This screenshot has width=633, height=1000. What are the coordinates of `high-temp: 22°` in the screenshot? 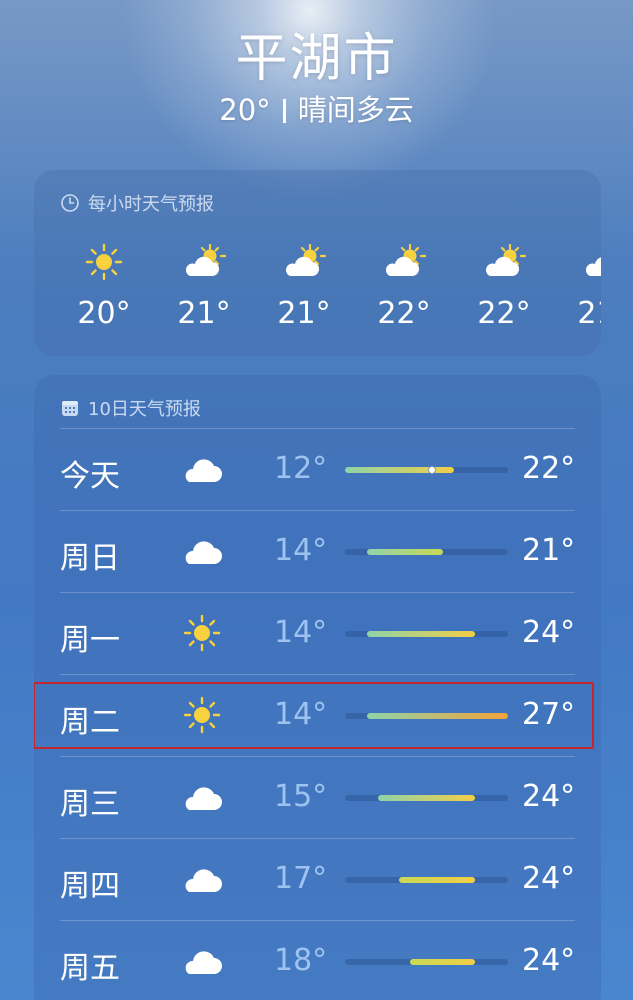 It's located at (549, 468).